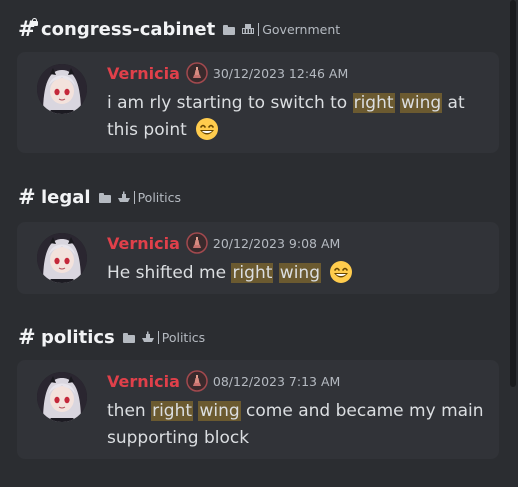 Image resolution: width=518 pixels, height=487 pixels. I want to click on building-icon, so click(248, 29).